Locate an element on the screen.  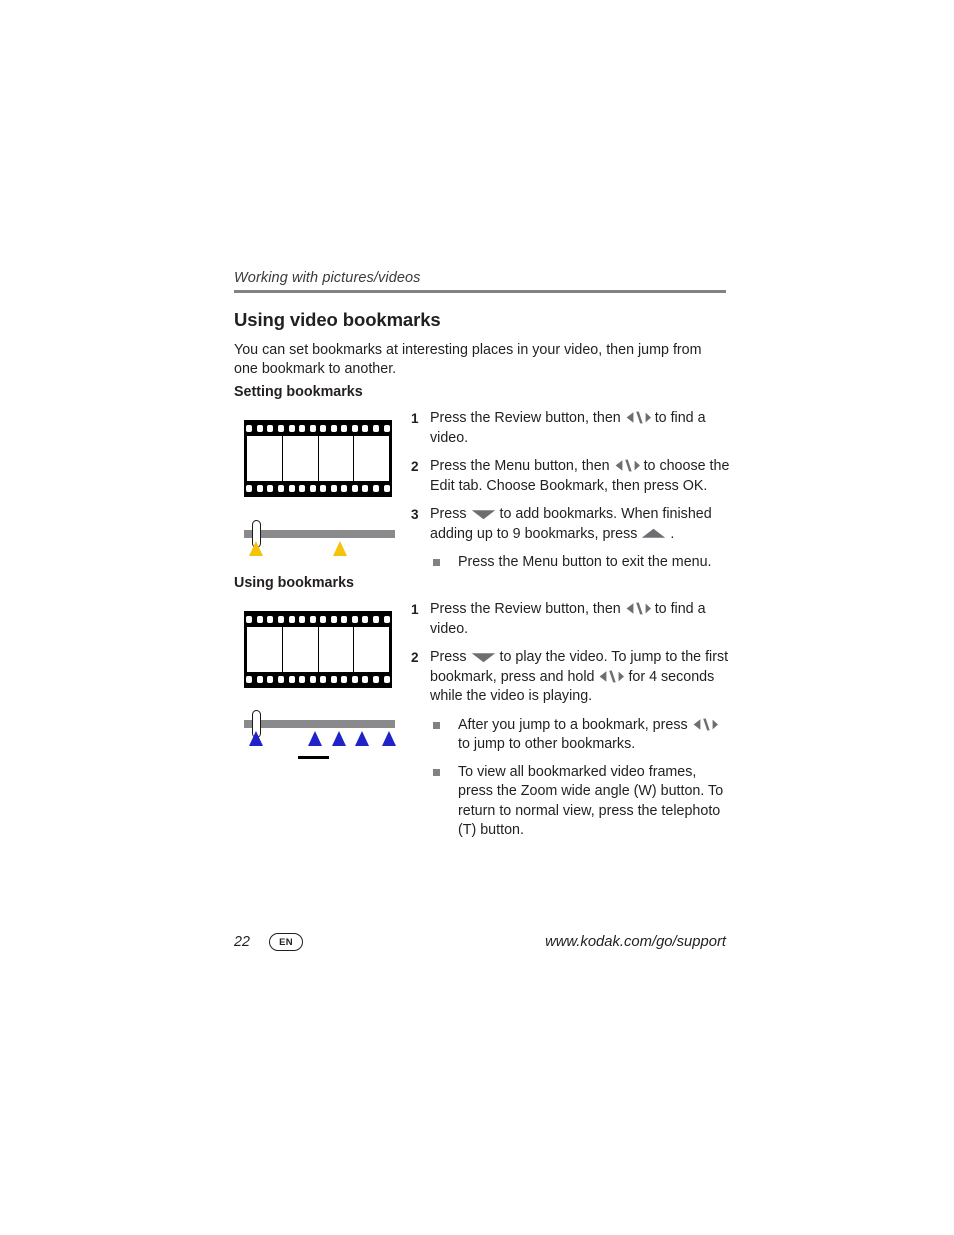
down-arrow-icon is located at coordinates (483, 514).